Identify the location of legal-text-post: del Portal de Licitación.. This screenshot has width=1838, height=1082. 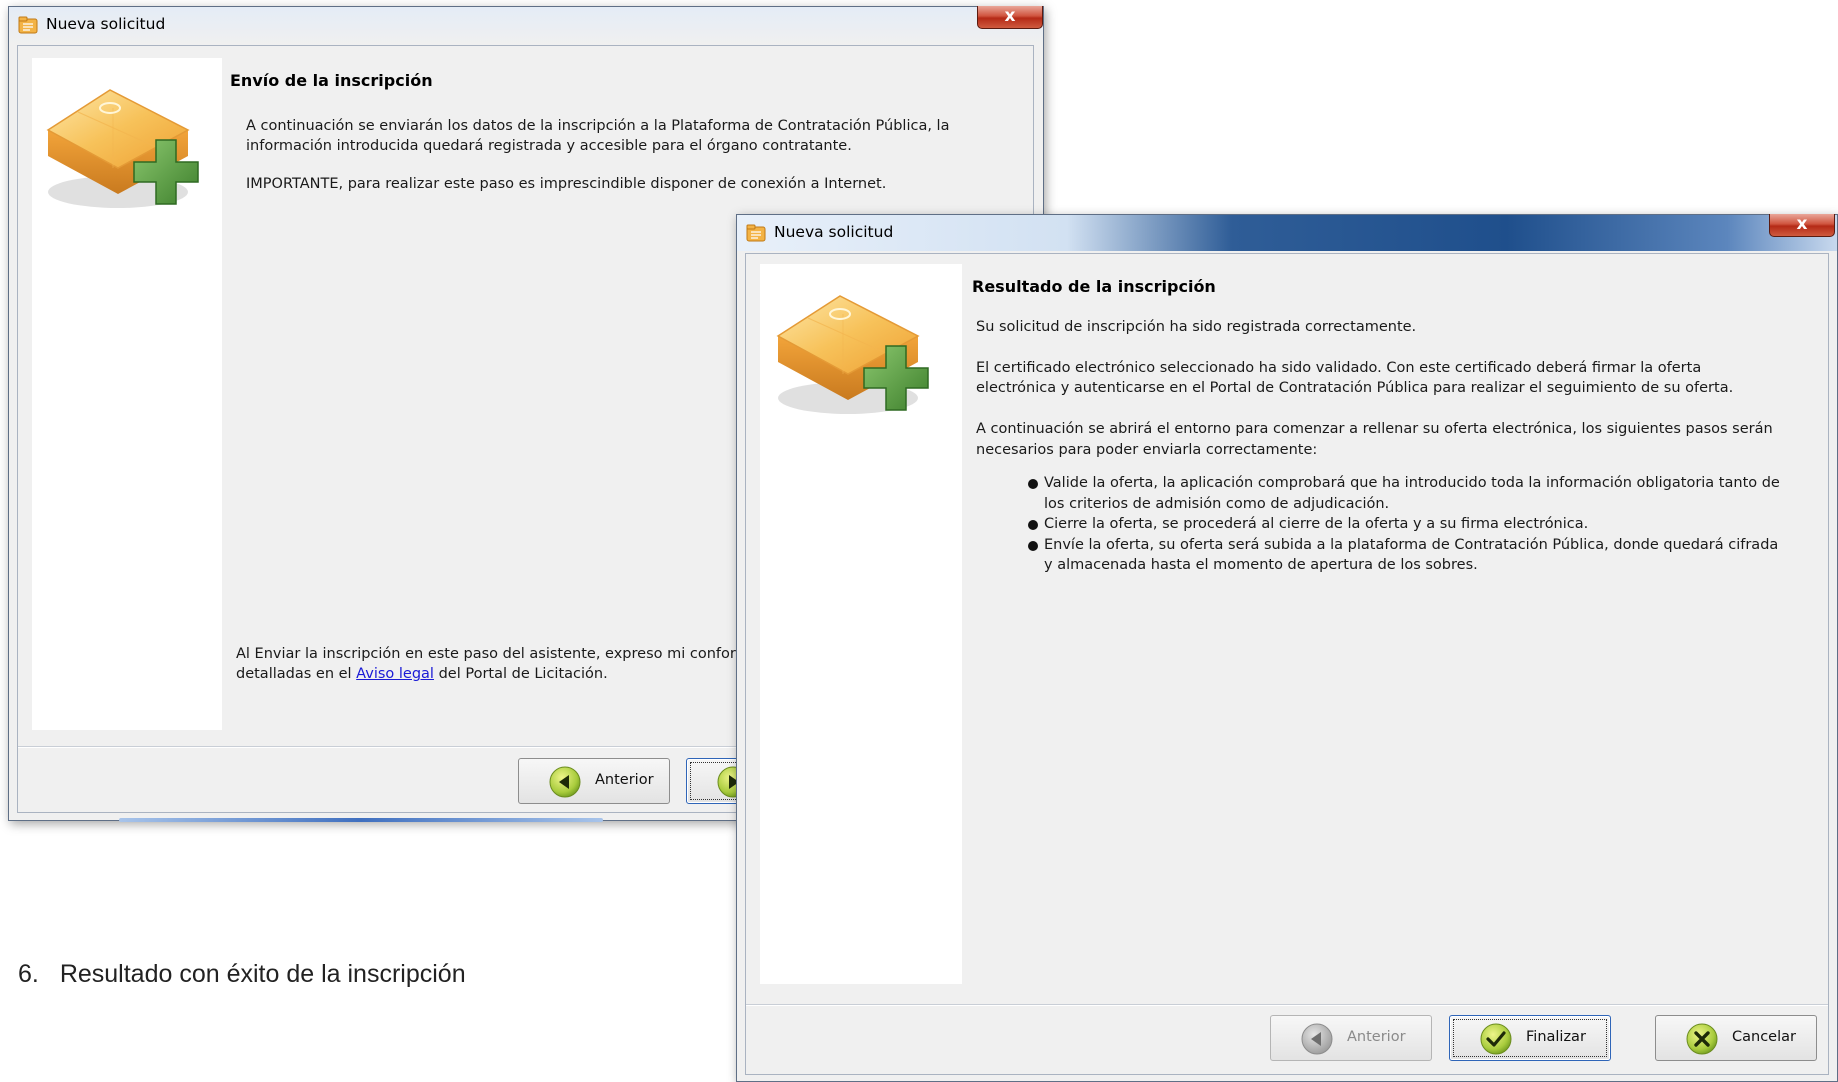
(520, 674).